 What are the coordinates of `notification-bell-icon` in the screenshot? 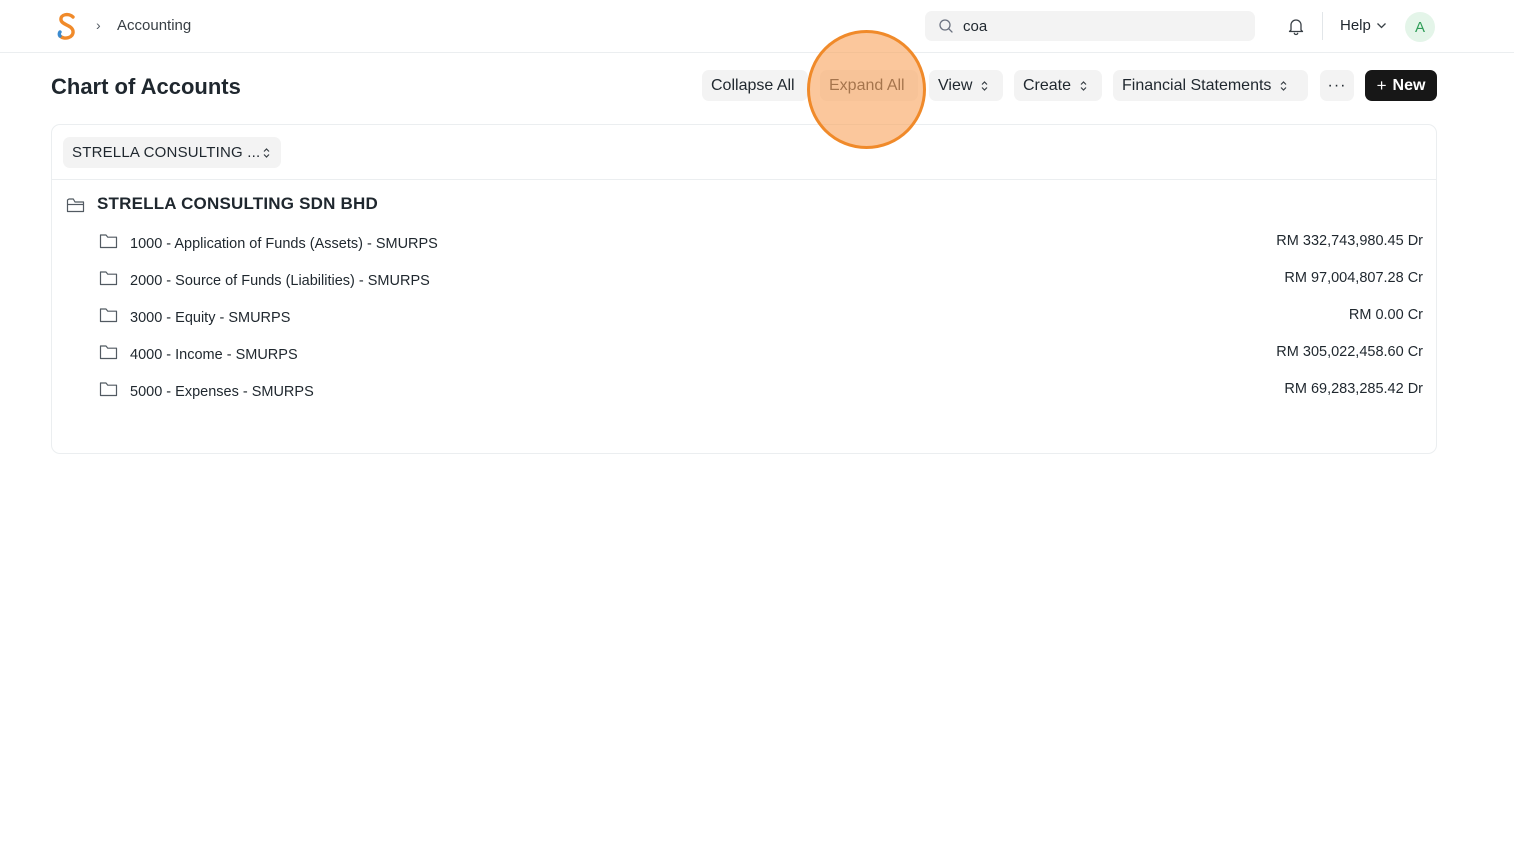 It's located at (1296, 26).